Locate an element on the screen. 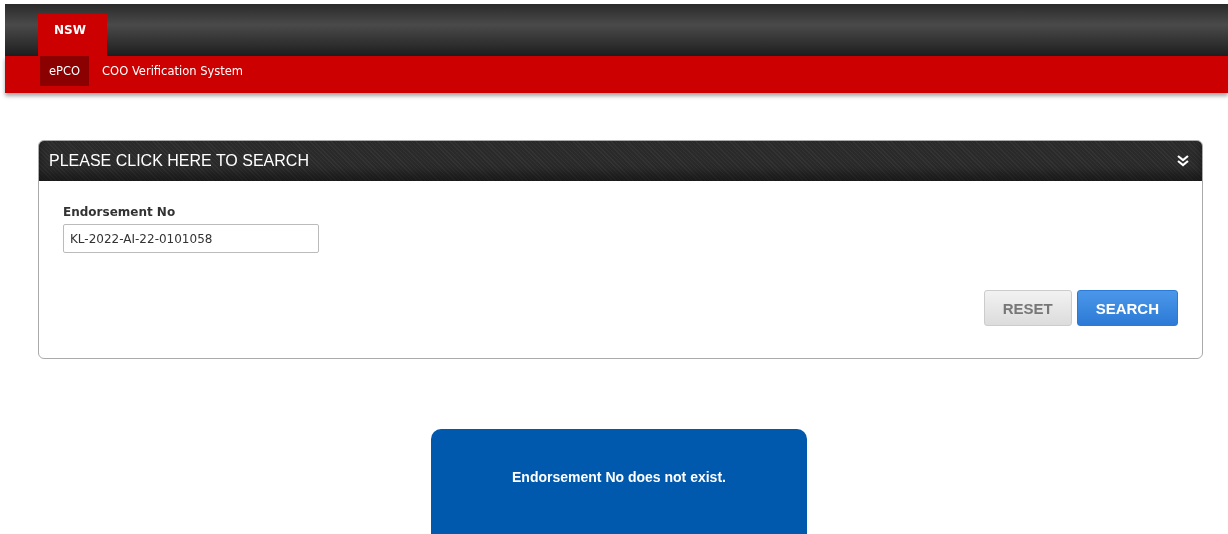  search-button: SEARCH is located at coordinates (1127, 308).